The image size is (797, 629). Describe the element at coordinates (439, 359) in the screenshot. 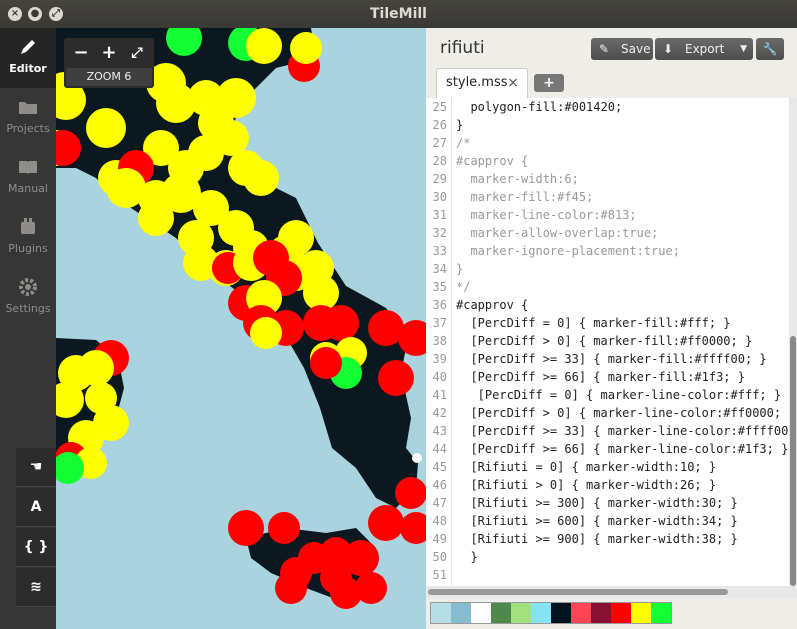

I see `line-number: 39` at that location.